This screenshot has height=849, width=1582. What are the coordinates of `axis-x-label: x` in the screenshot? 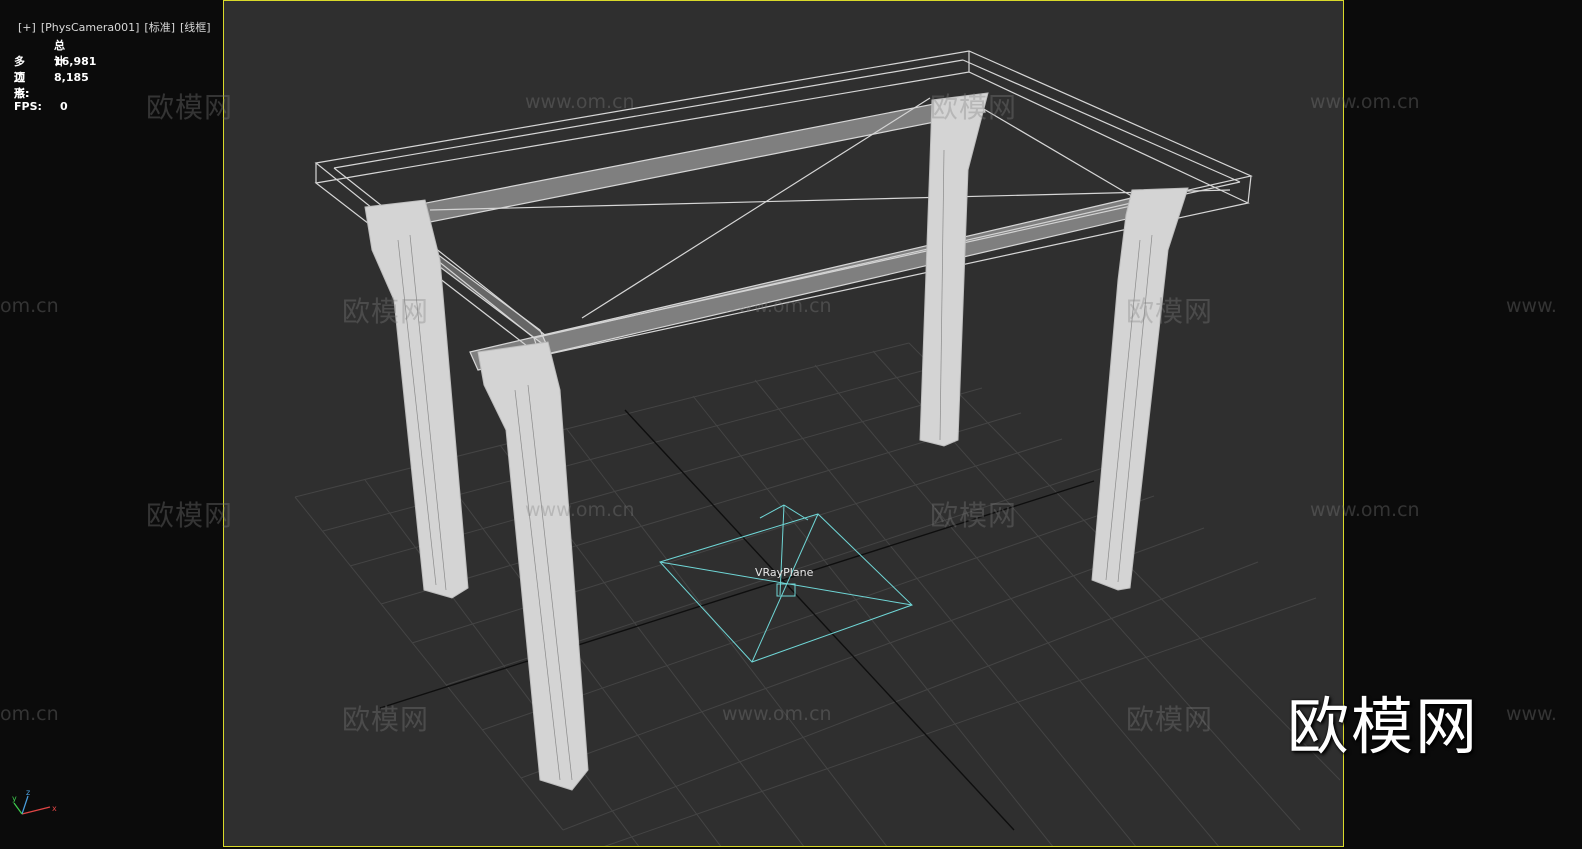 It's located at (54, 808).